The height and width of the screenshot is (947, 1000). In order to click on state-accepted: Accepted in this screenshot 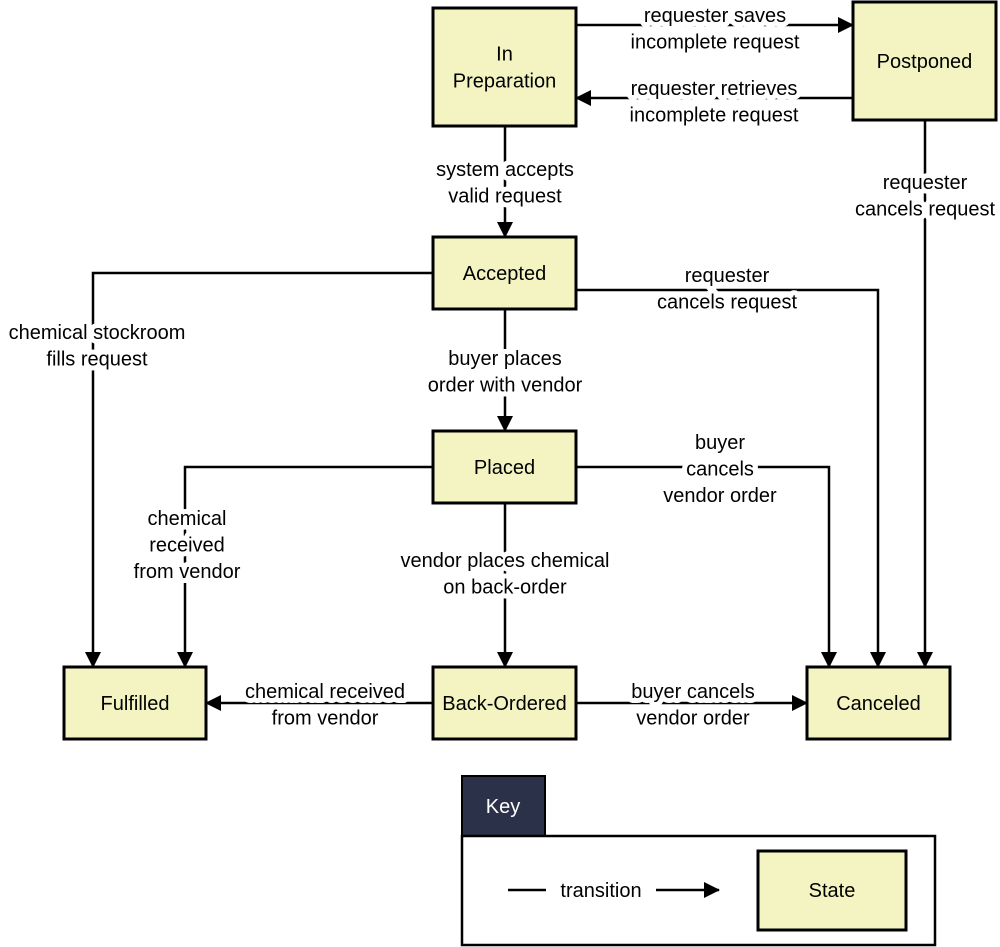, I will do `click(504, 273)`.